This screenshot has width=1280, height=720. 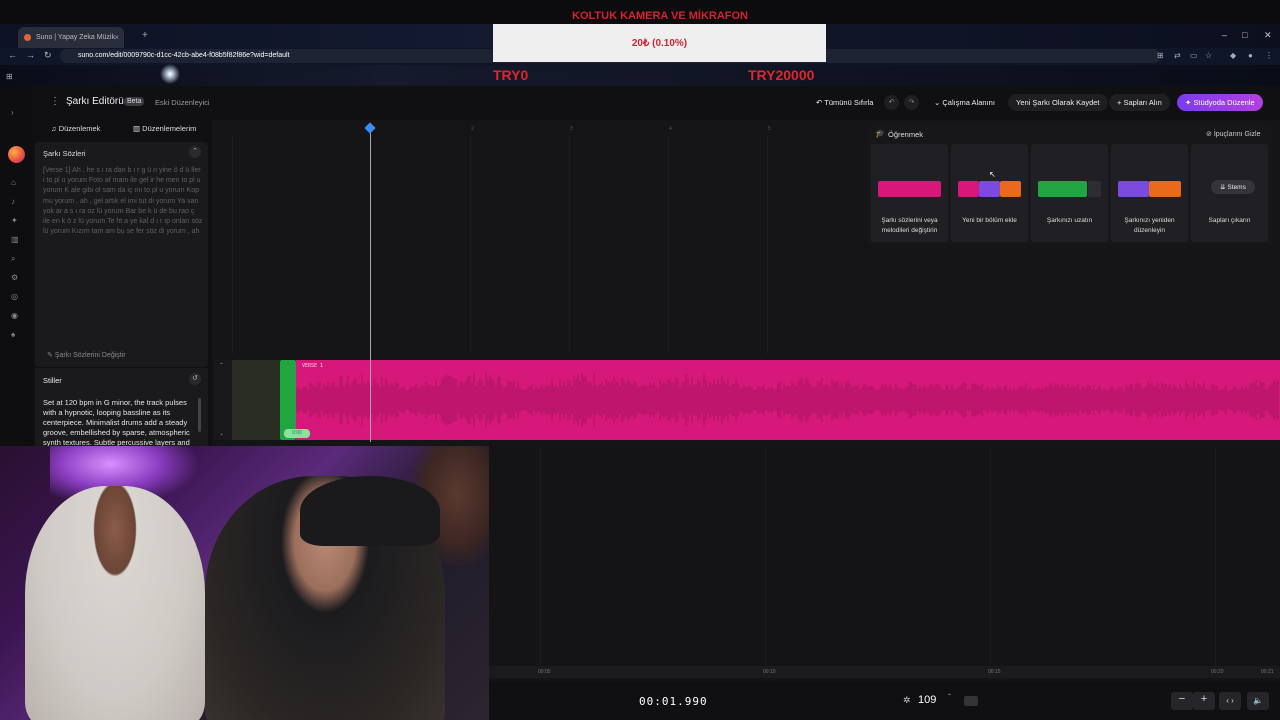 I want to click on scrubber-label: 00:05, so click(x=544, y=672).